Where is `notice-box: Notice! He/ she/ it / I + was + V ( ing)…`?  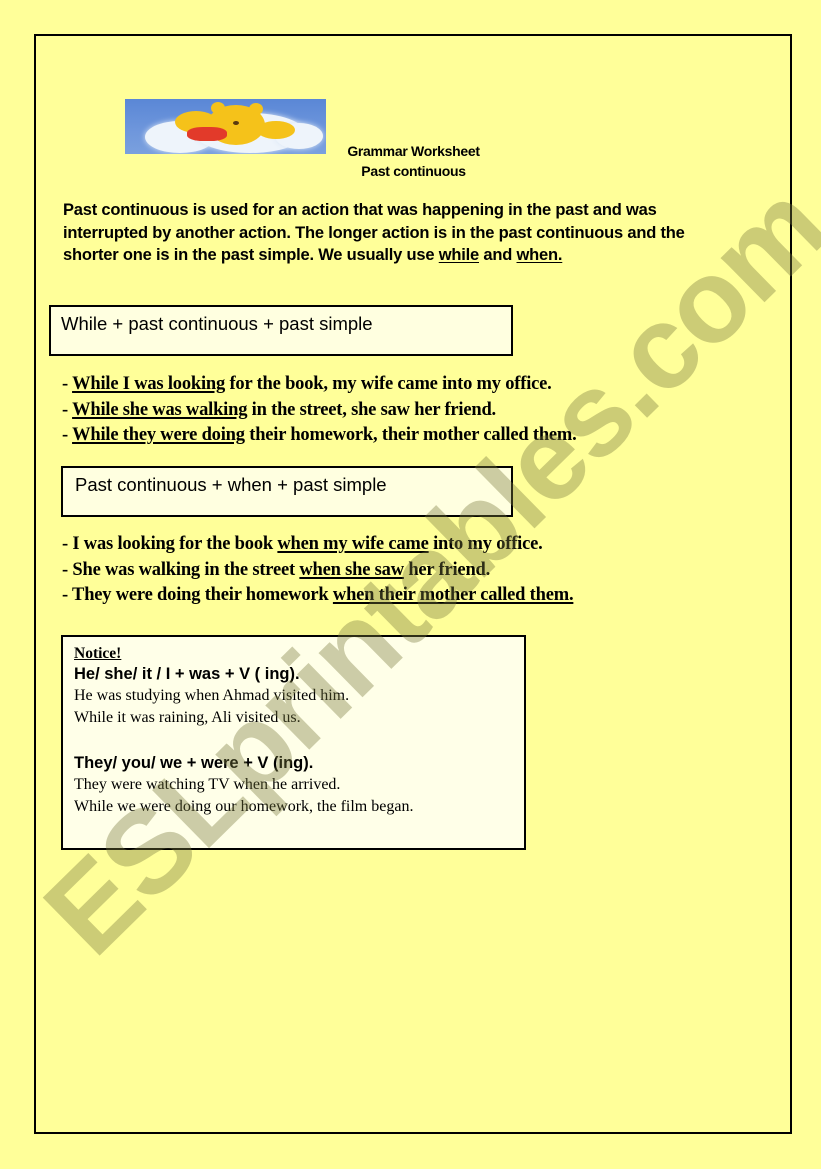 notice-box: Notice! He/ she/ it / I + was + V ( ing)… is located at coordinates (293, 742).